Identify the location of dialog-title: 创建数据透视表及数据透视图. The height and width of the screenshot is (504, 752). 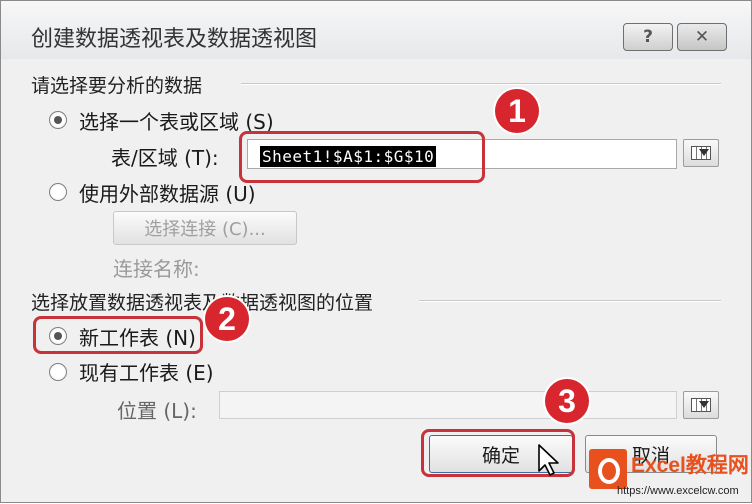
(174, 39).